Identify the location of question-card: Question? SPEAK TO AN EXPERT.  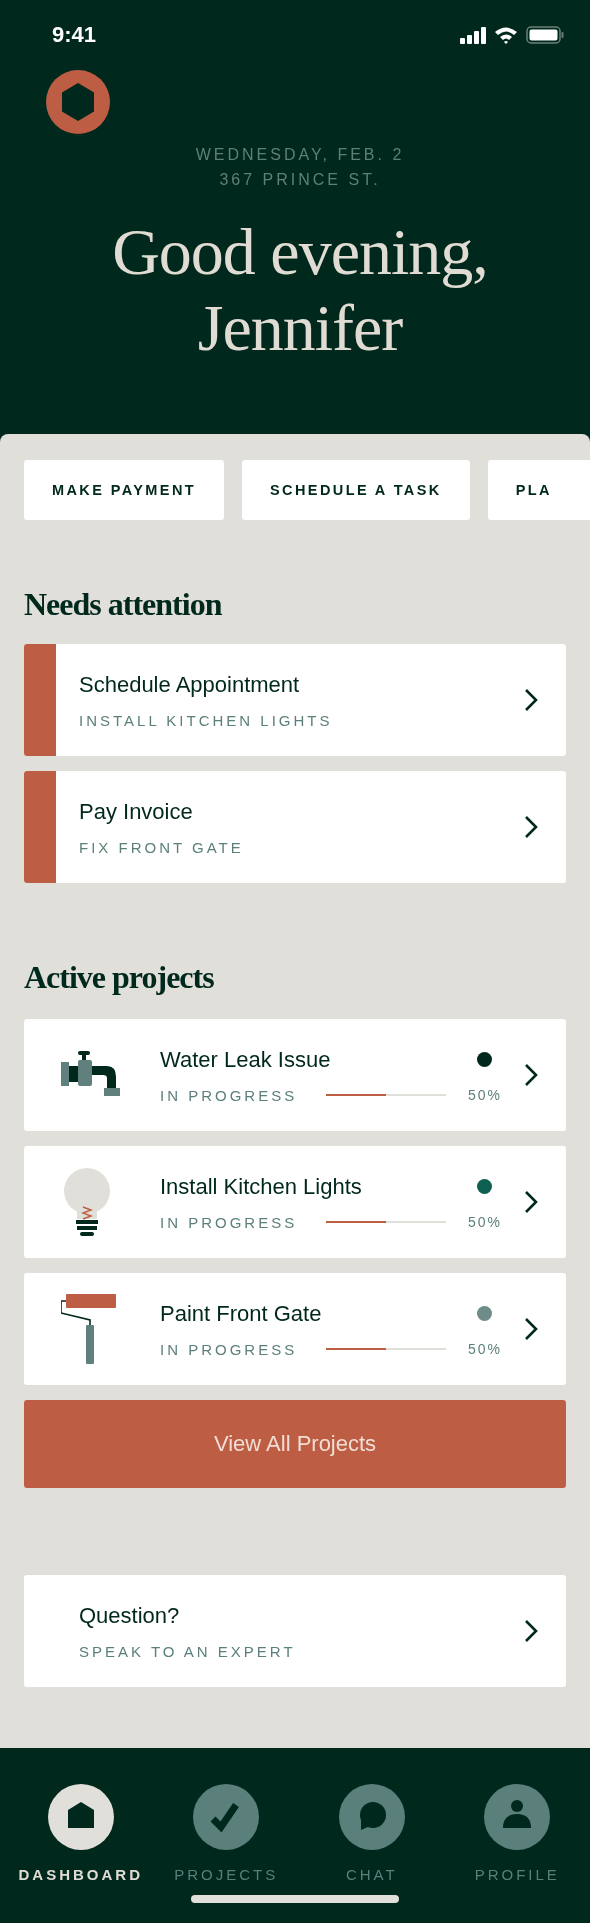
(295, 1631).